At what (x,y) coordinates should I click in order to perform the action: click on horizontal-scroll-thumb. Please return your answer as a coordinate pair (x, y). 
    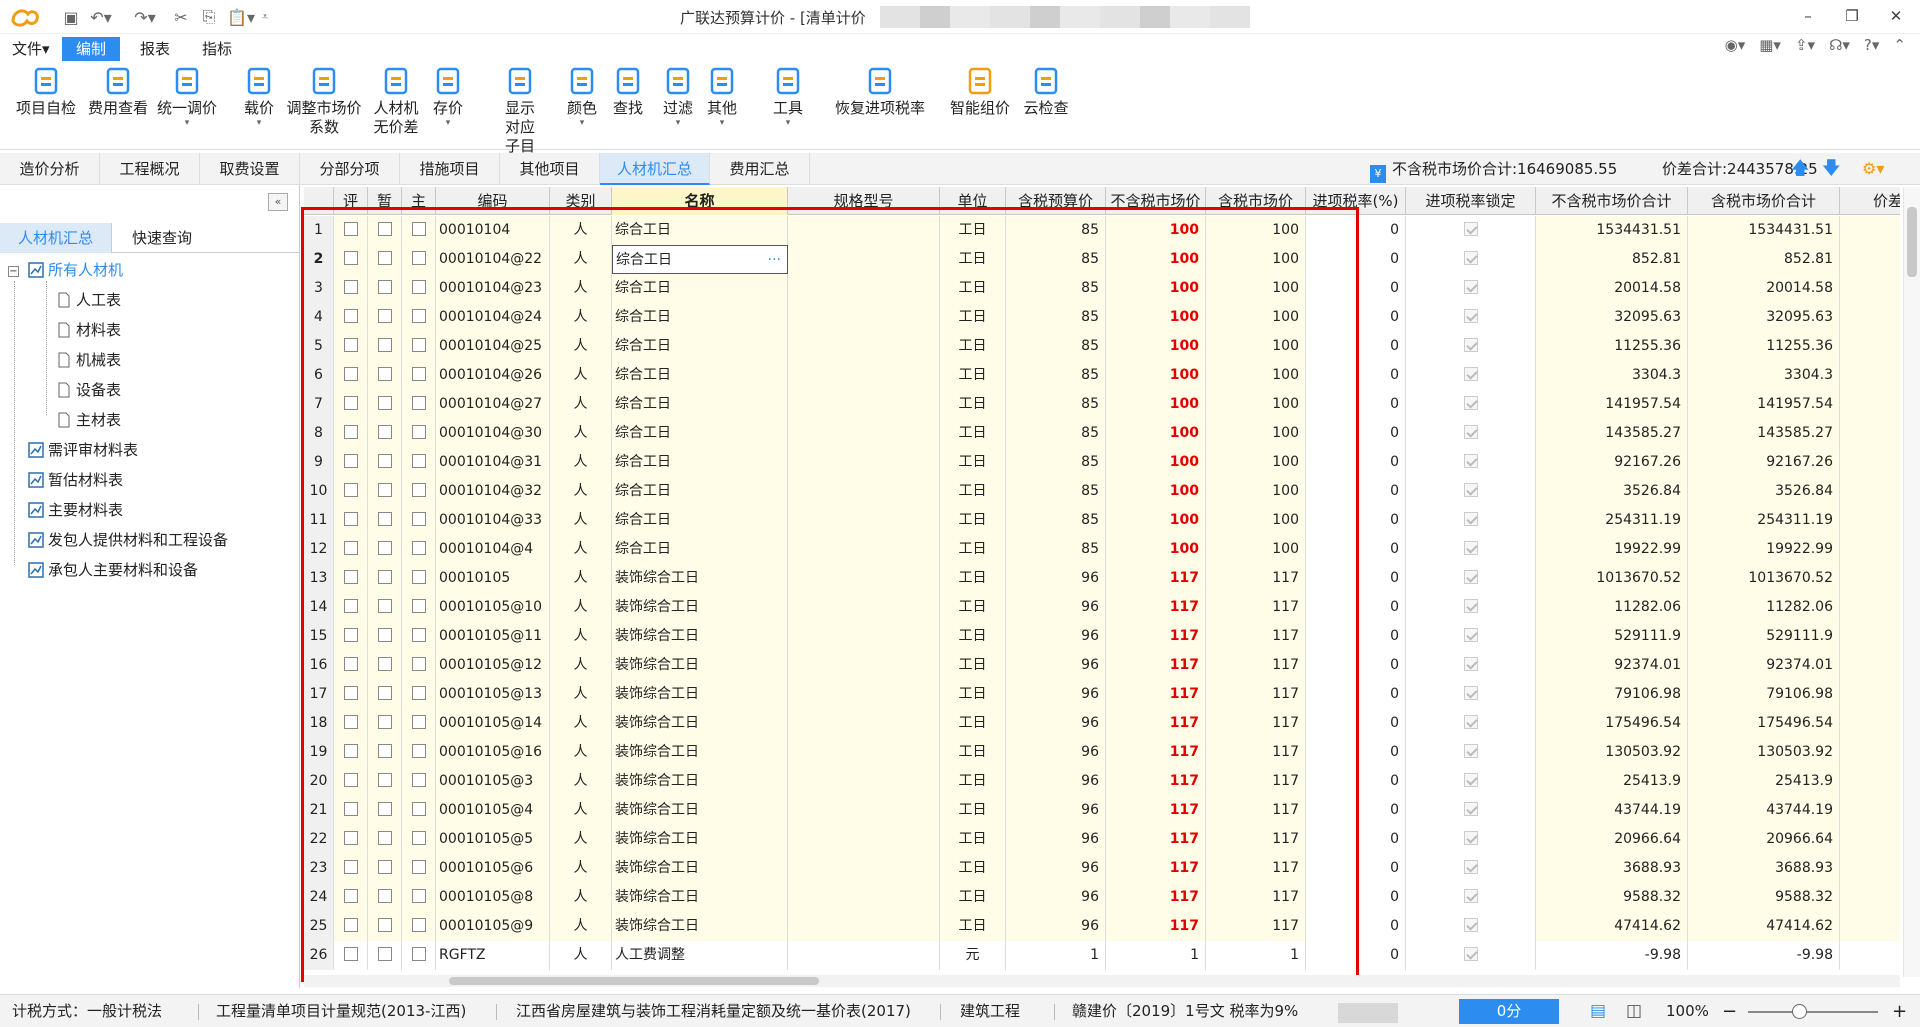
    Looking at the image, I should click on (634, 981).